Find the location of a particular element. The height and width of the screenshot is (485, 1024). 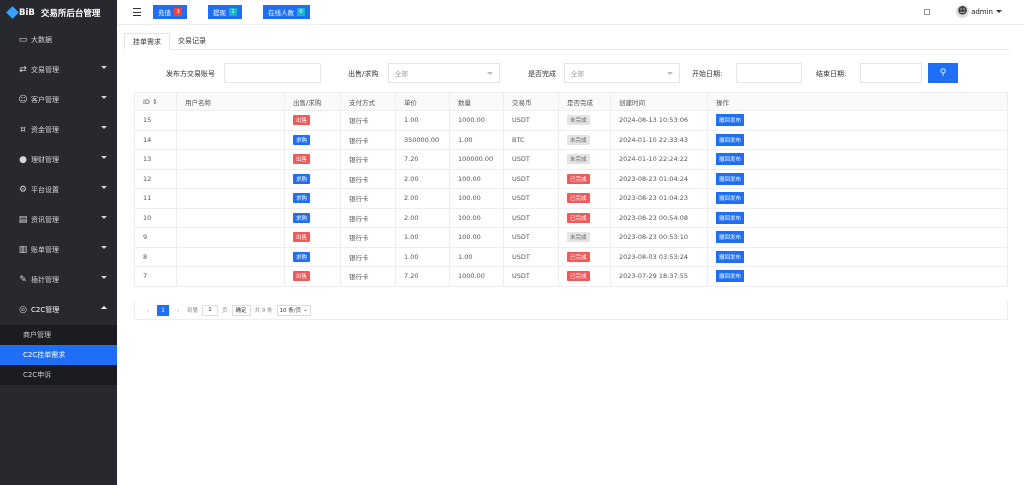

sidebar-item-platform-settings: ⚙ 平台设置 is located at coordinates (58, 190).